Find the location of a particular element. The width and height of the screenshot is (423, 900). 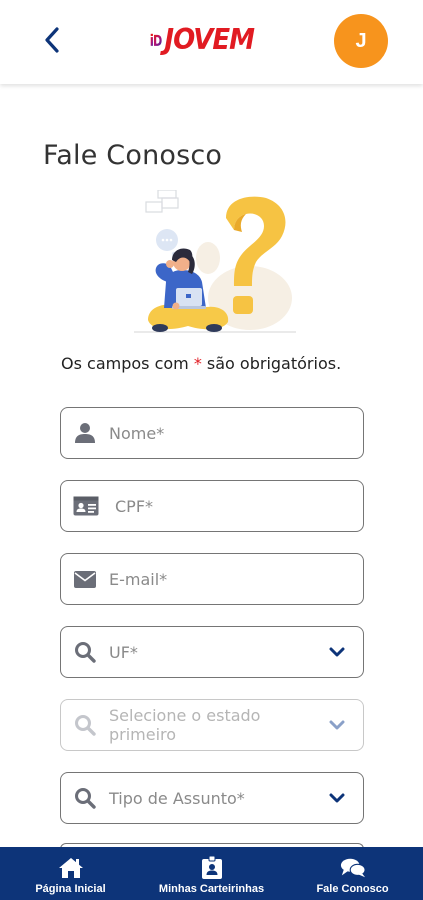

id-card-icon is located at coordinates (86, 506).